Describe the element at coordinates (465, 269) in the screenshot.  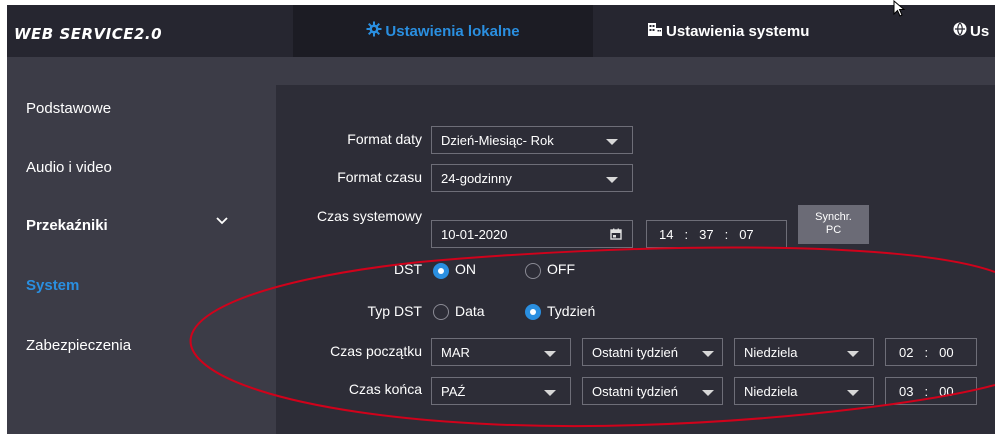
I see `dst-on-label: ON` at that location.